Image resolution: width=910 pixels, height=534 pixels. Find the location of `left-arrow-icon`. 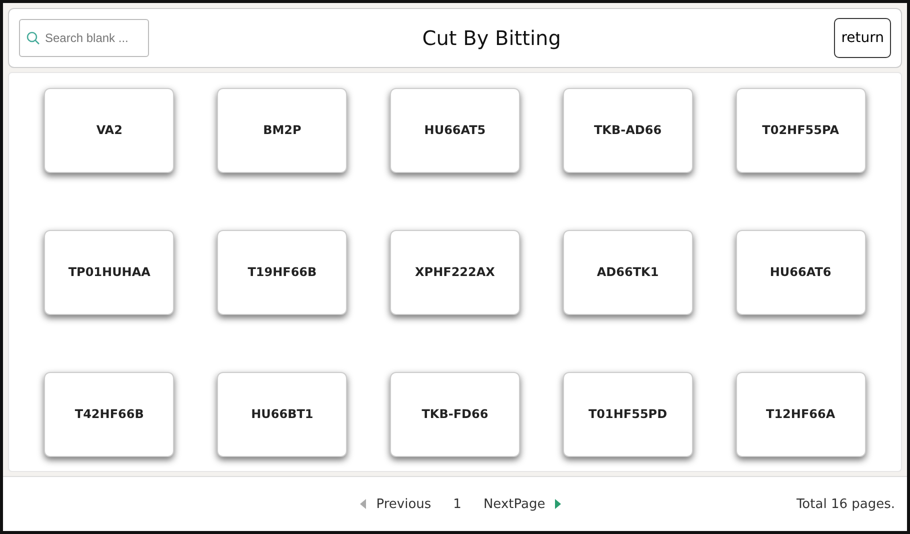

left-arrow-icon is located at coordinates (363, 504).